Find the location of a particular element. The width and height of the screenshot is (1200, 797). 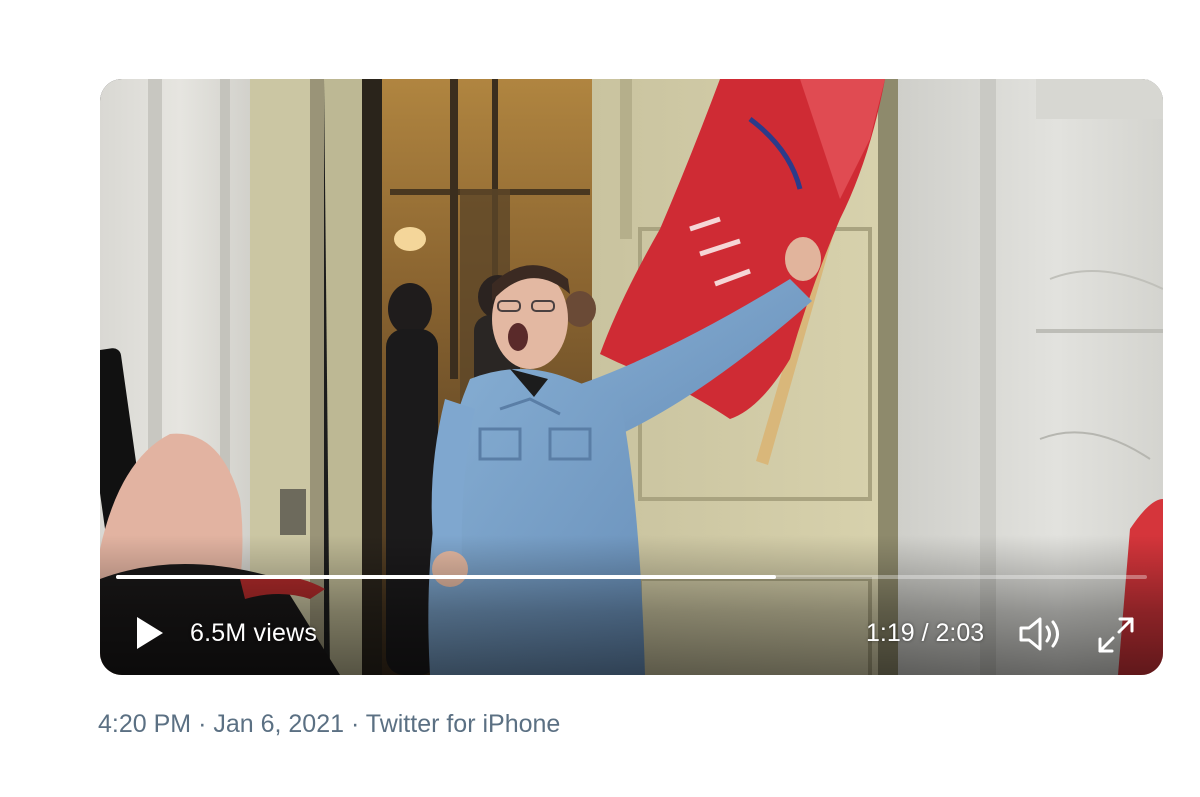

time-current: 1:19 is located at coordinates (890, 633).